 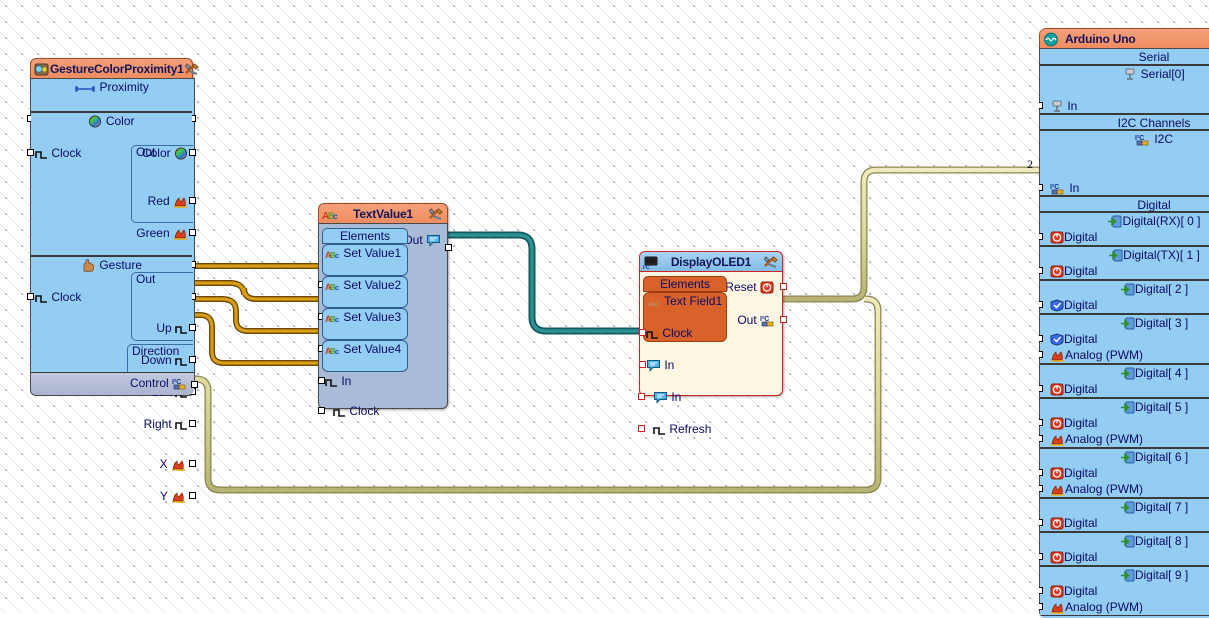 What do you see at coordinates (121, 265) in the screenshot?
I see `gesture-label: Gesture` at bounding box center [121, 265].